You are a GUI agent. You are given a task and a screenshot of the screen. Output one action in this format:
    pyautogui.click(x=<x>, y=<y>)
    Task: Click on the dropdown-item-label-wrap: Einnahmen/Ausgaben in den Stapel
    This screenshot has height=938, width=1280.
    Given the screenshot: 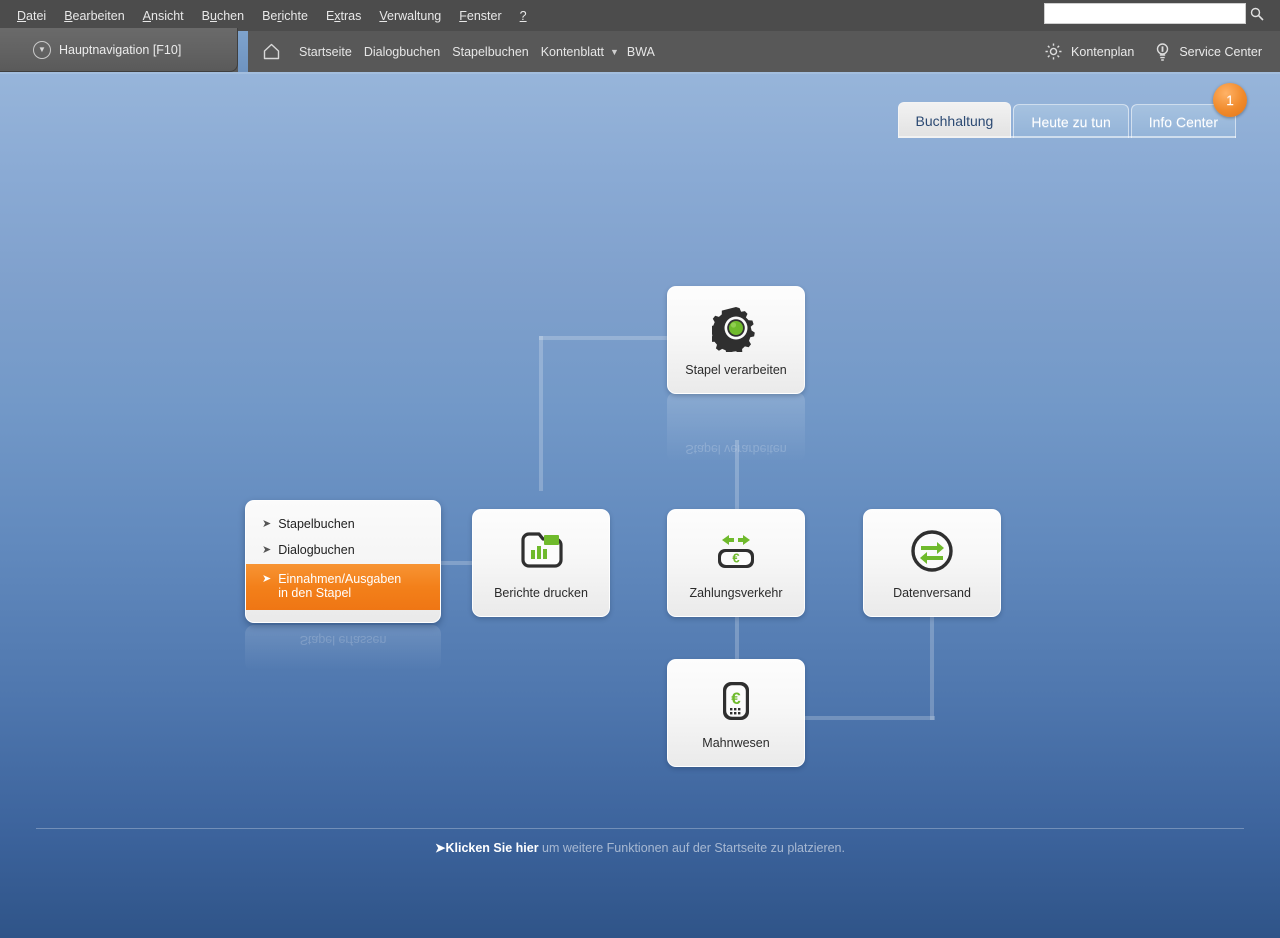 What is the action you would take?
    pyautogui.click(x=339, y=586)
    